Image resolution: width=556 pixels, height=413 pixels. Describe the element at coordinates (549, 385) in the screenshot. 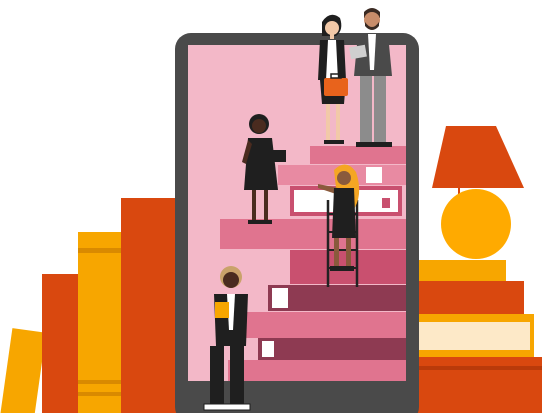

I see `right-book-emblem` at that location.